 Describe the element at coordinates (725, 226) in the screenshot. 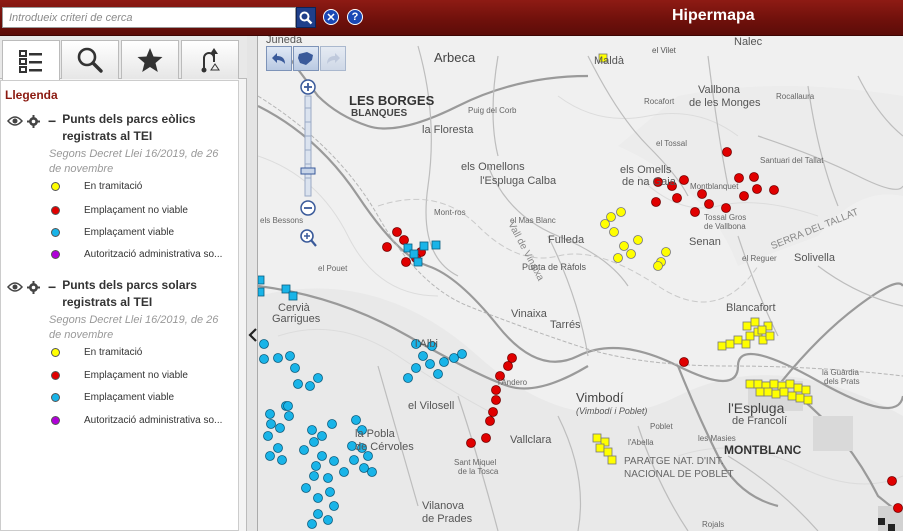

I see `place-label: de Vallbona` at that location.